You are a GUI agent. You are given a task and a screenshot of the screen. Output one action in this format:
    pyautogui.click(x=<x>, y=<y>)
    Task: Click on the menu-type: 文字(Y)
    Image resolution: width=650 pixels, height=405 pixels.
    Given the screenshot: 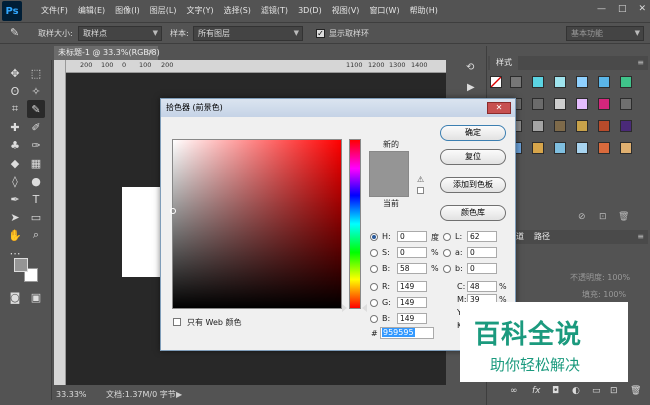 What is the action you would take?
    pyautogui.click(x=199, y=11)
    